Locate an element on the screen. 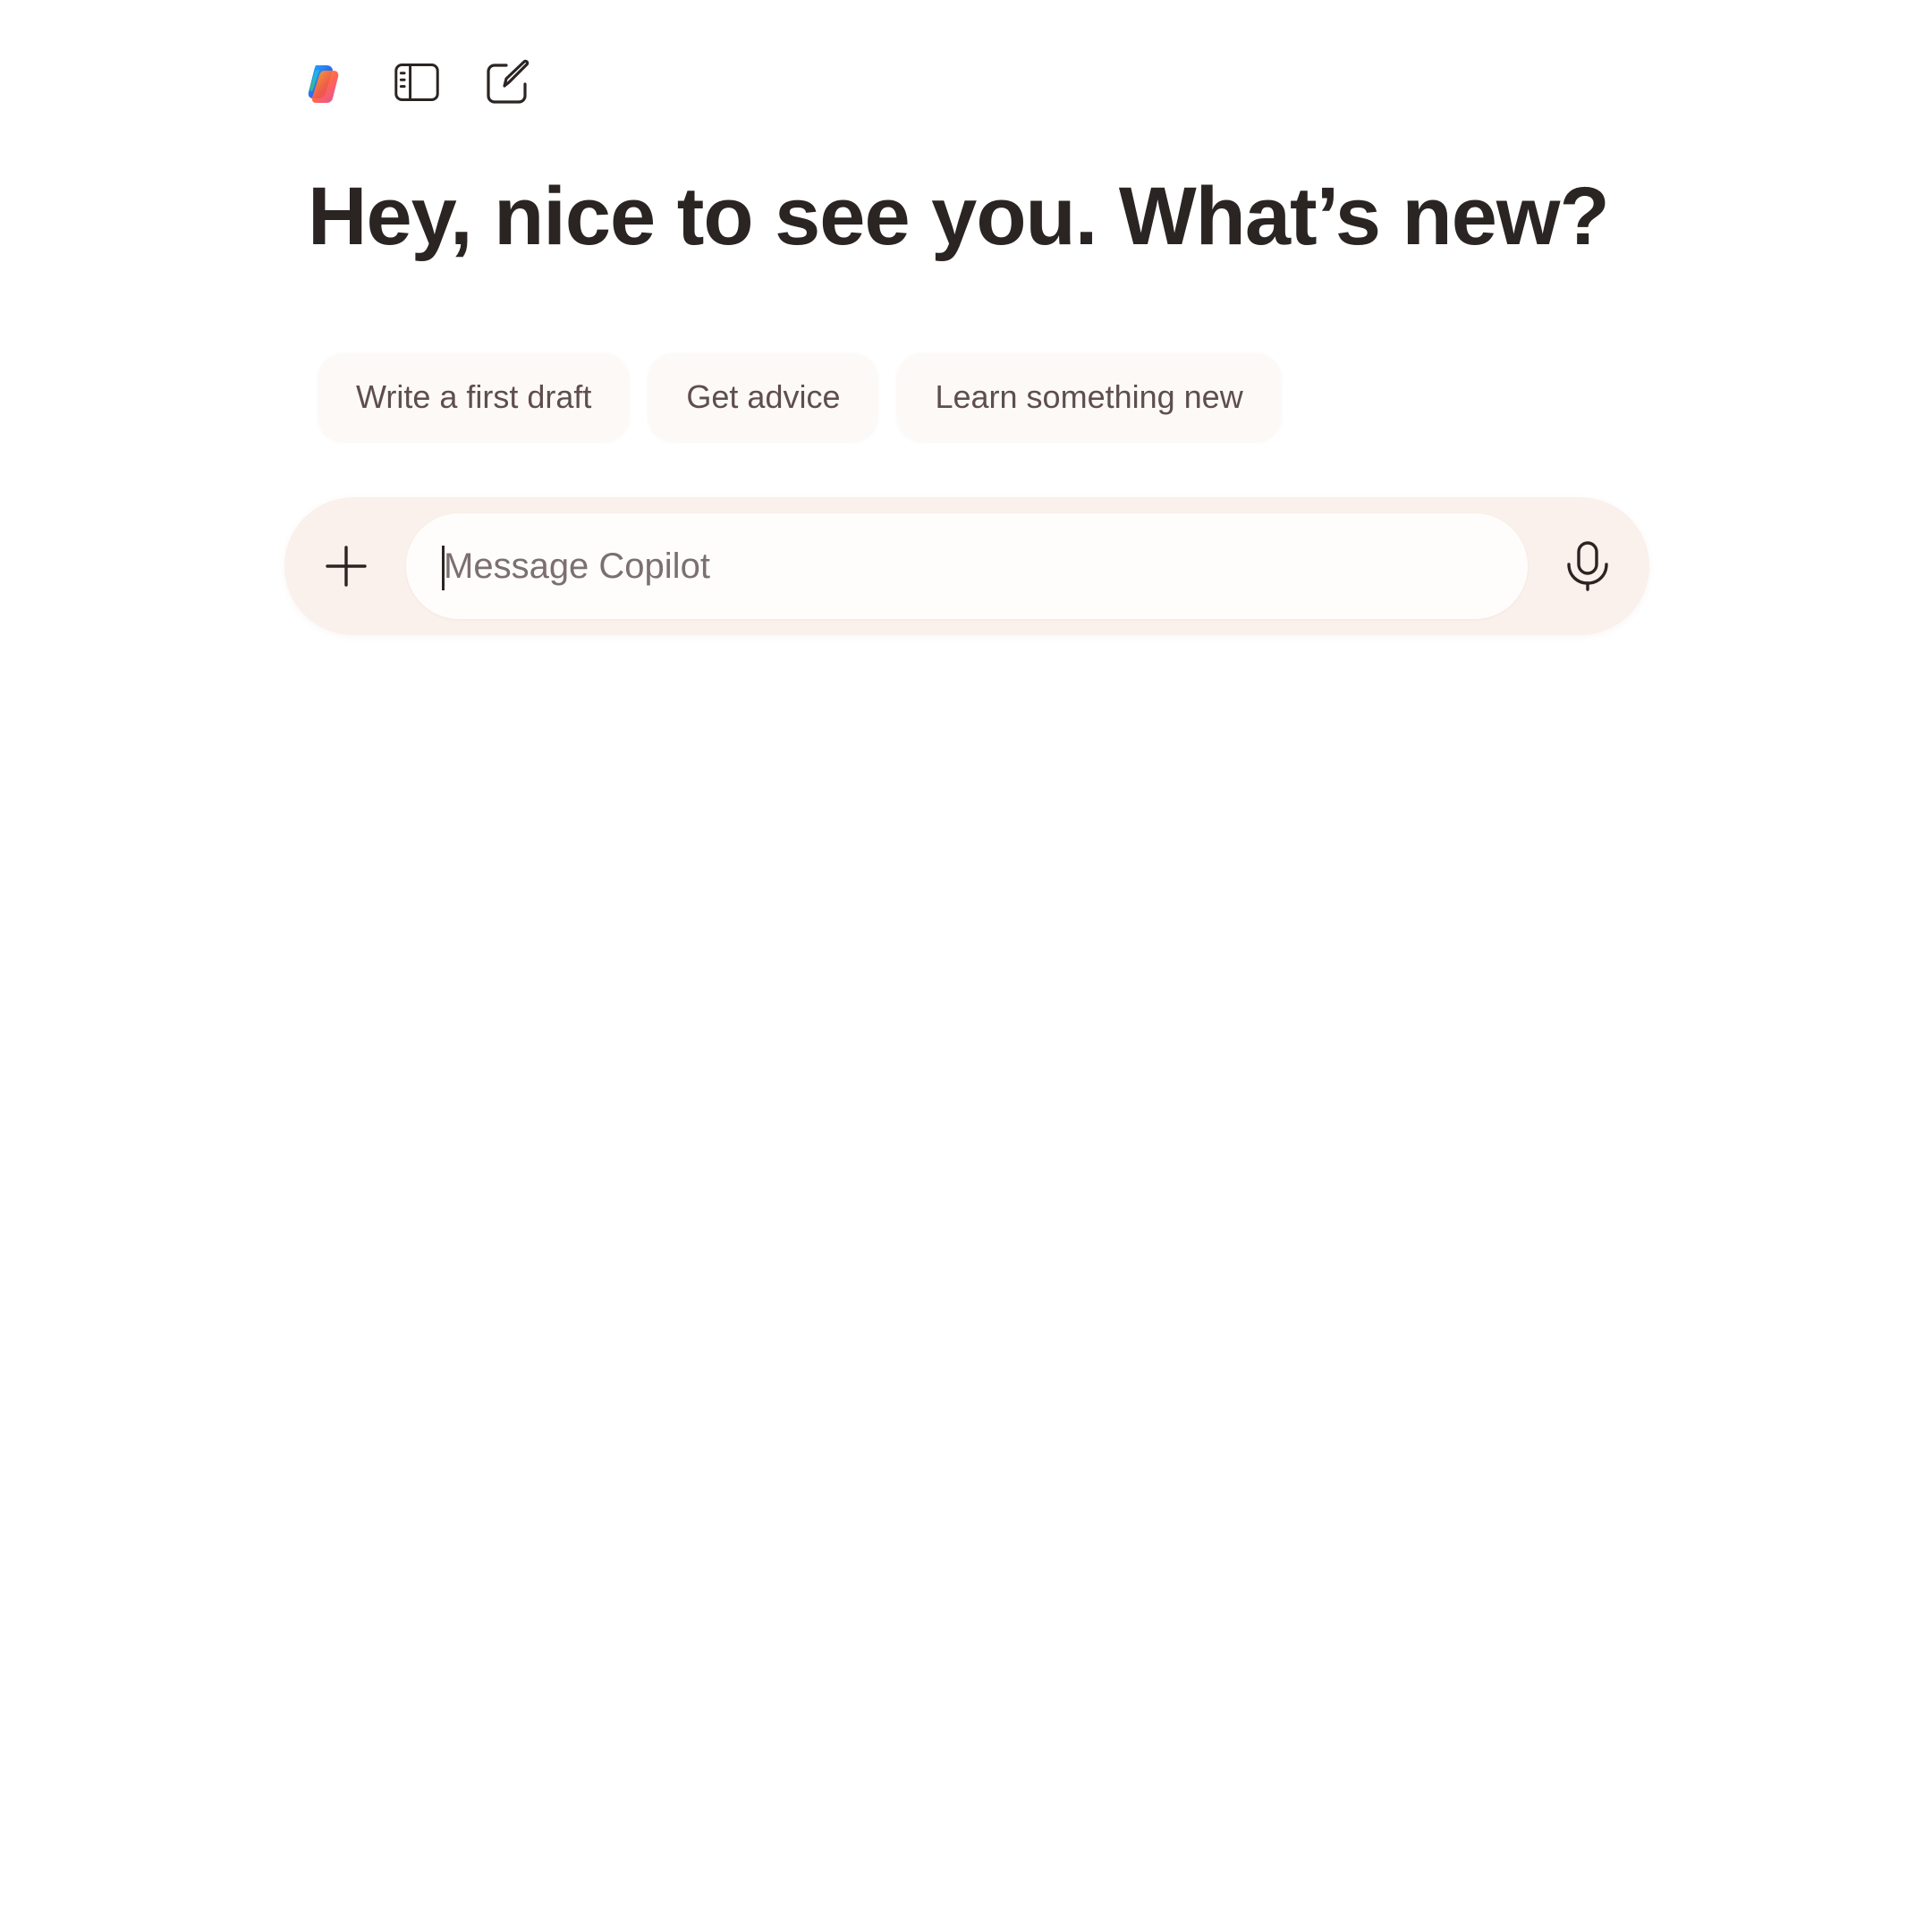 The image size is (1932, 1932). message-input-wrapper is located at coordinates (967, 566).